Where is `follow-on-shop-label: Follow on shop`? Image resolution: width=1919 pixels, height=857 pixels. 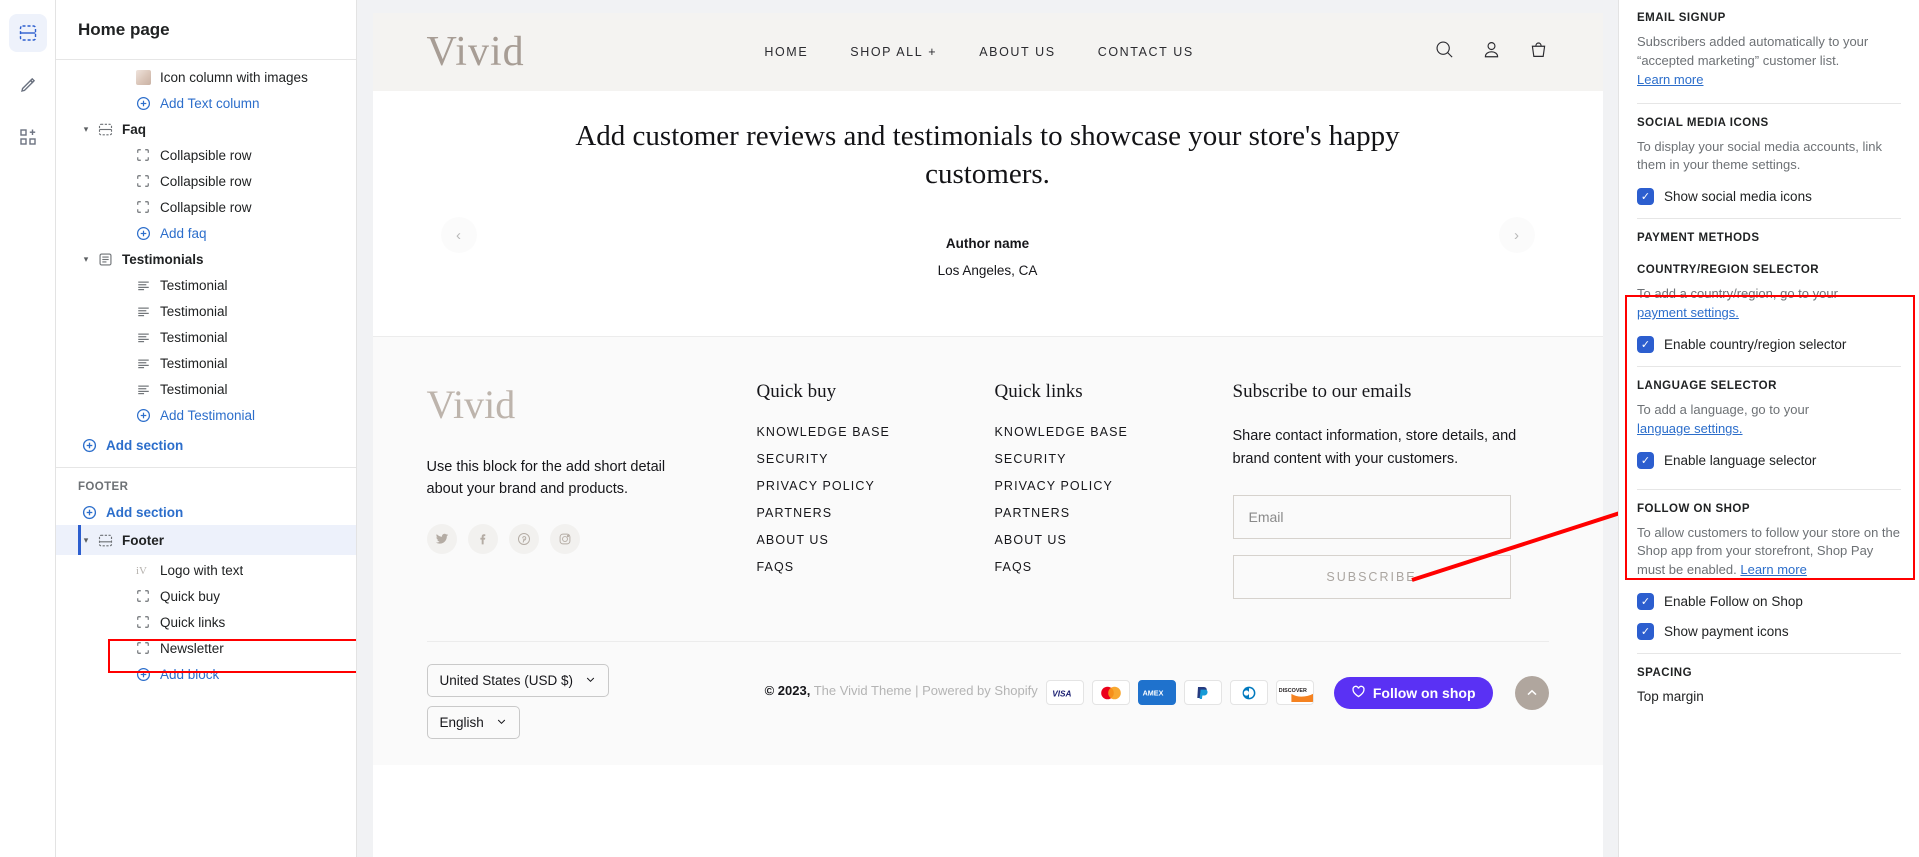
follow-on-shop-label: Follow on shop is located at coordinates (1424, 692).